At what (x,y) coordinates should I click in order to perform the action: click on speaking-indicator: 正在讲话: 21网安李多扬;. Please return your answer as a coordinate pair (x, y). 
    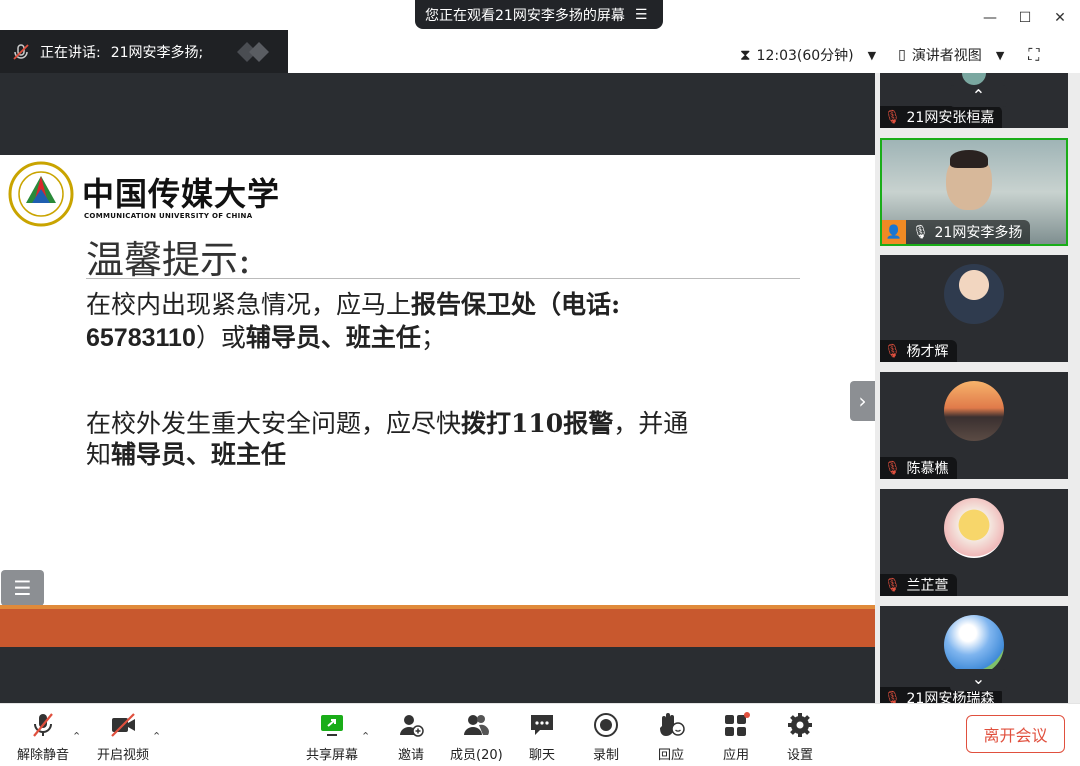
    Looking at the image, I should click on (144, 51).